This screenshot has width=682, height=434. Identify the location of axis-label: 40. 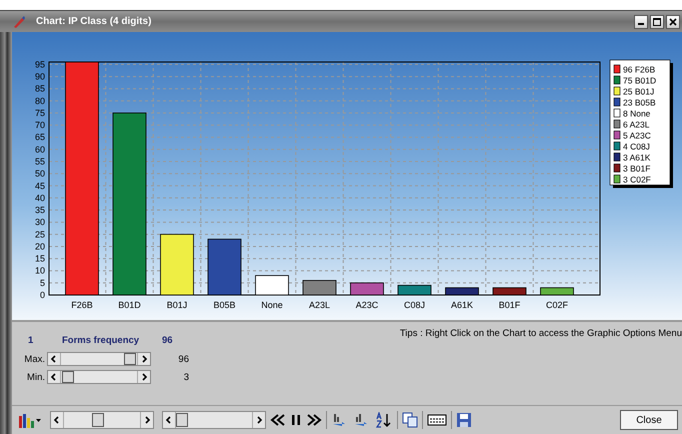
(39, 197).